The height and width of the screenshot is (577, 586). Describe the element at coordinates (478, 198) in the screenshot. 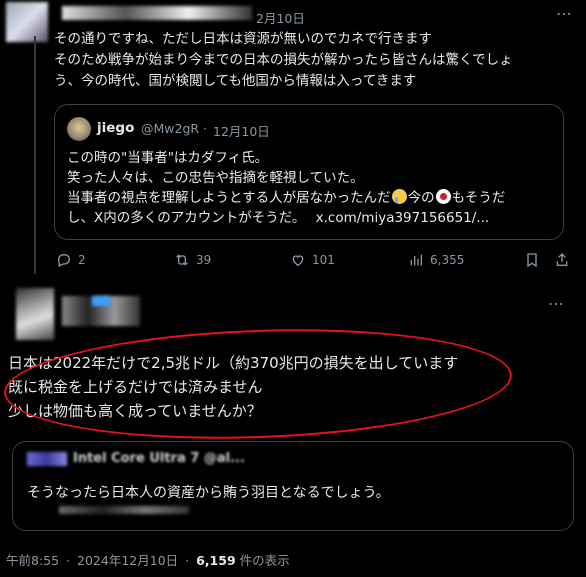

I see `quoted-line3-text-c: もそうだ` at that location.